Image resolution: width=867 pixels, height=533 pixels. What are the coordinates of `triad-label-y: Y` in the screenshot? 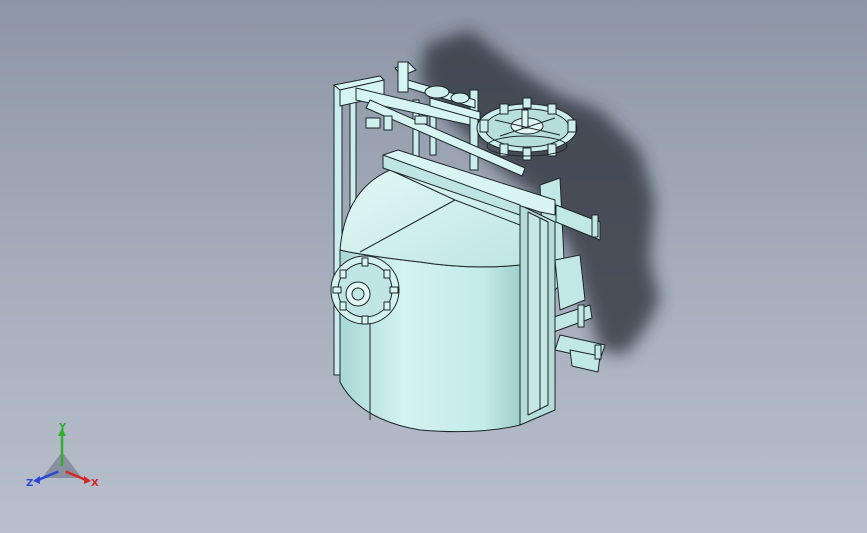 It's located at (62, 427).